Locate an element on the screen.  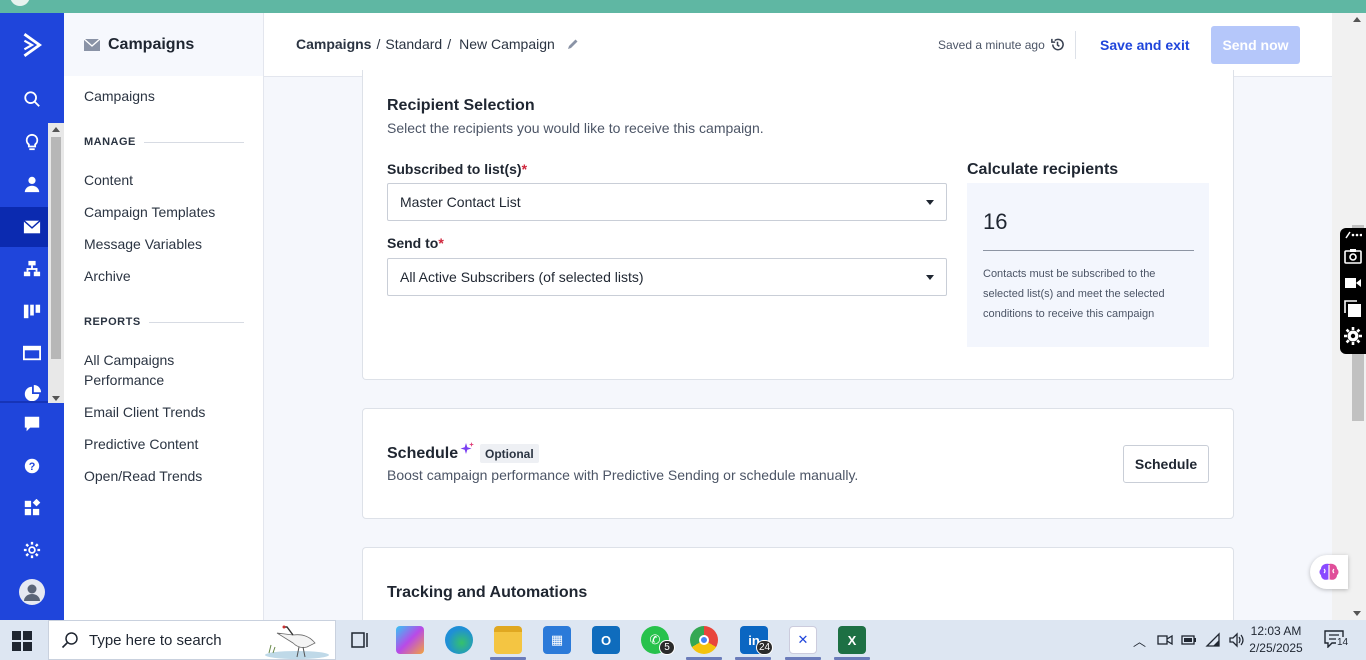
rail-scroll-thumb is located at coordinates (56, 248).